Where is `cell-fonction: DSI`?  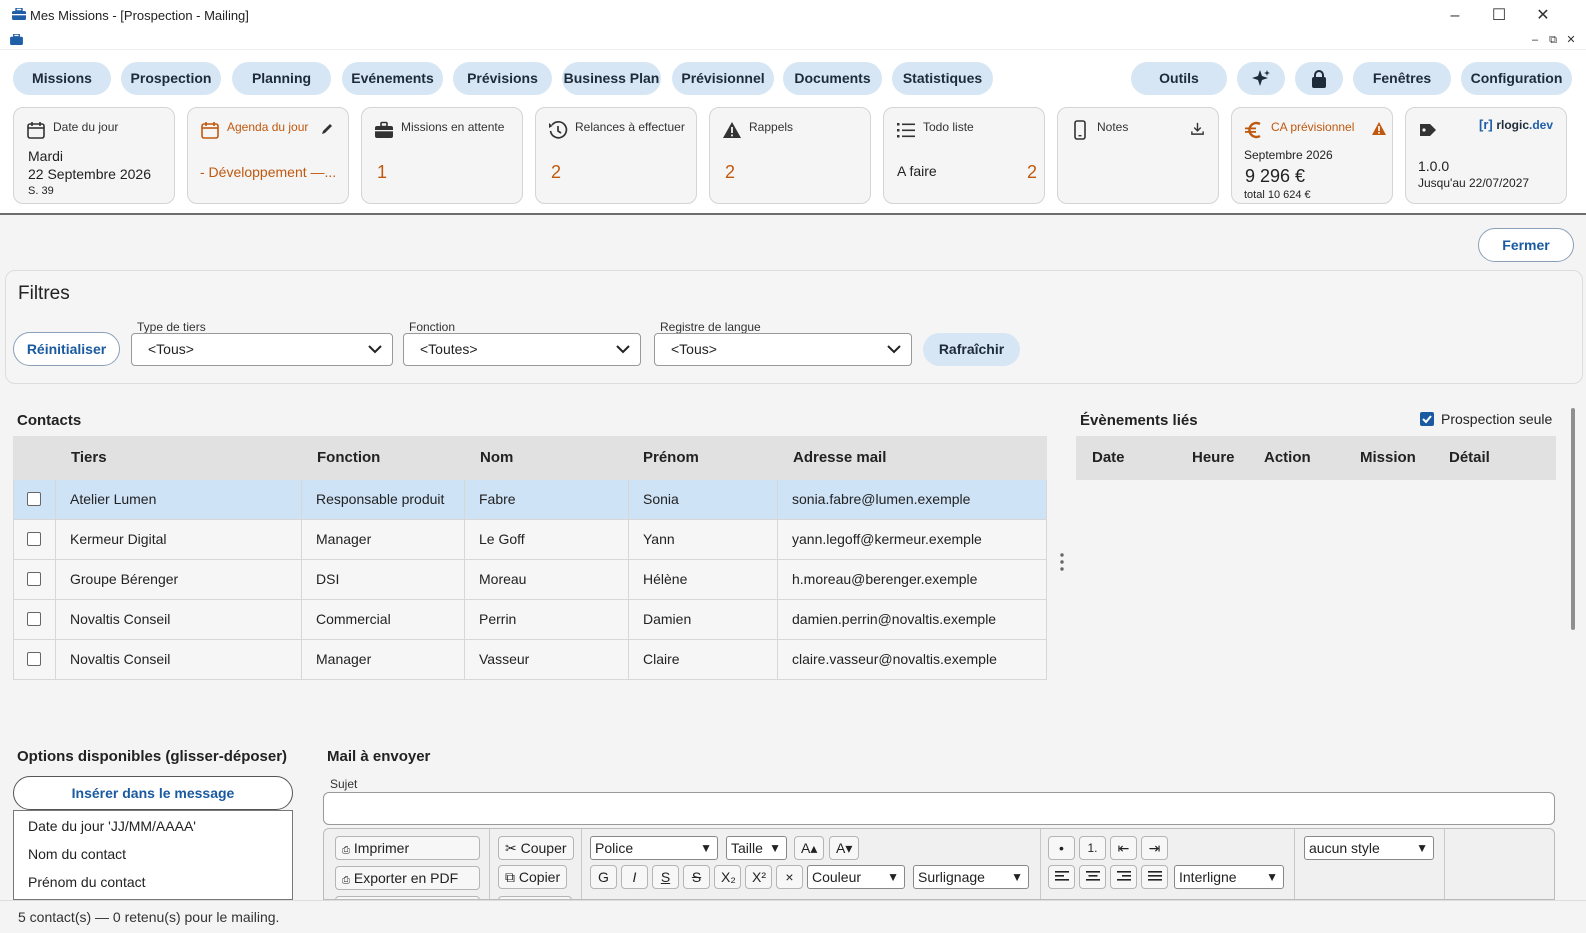
cell-fonction: DSI is located at coordinates (383, 579).